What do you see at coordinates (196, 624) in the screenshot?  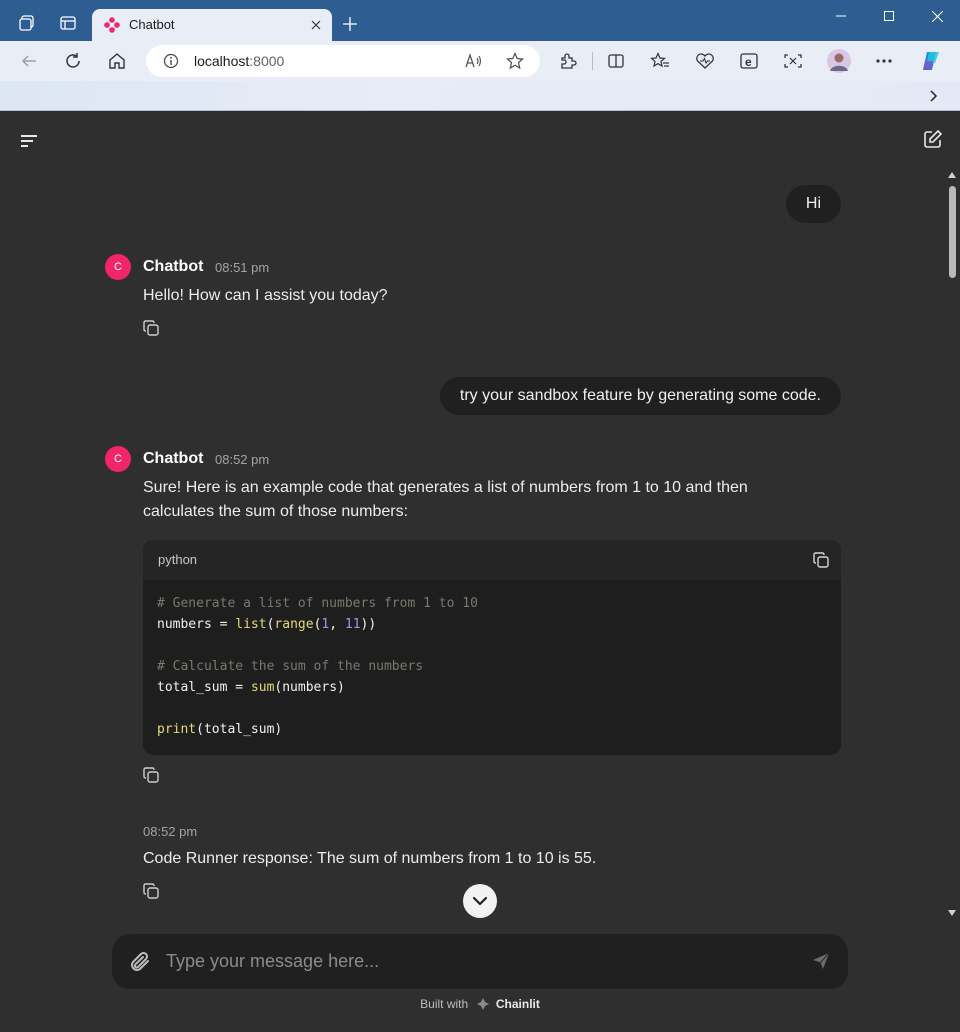 I see `code-token: numbers =` at bounding box center [196, 624].